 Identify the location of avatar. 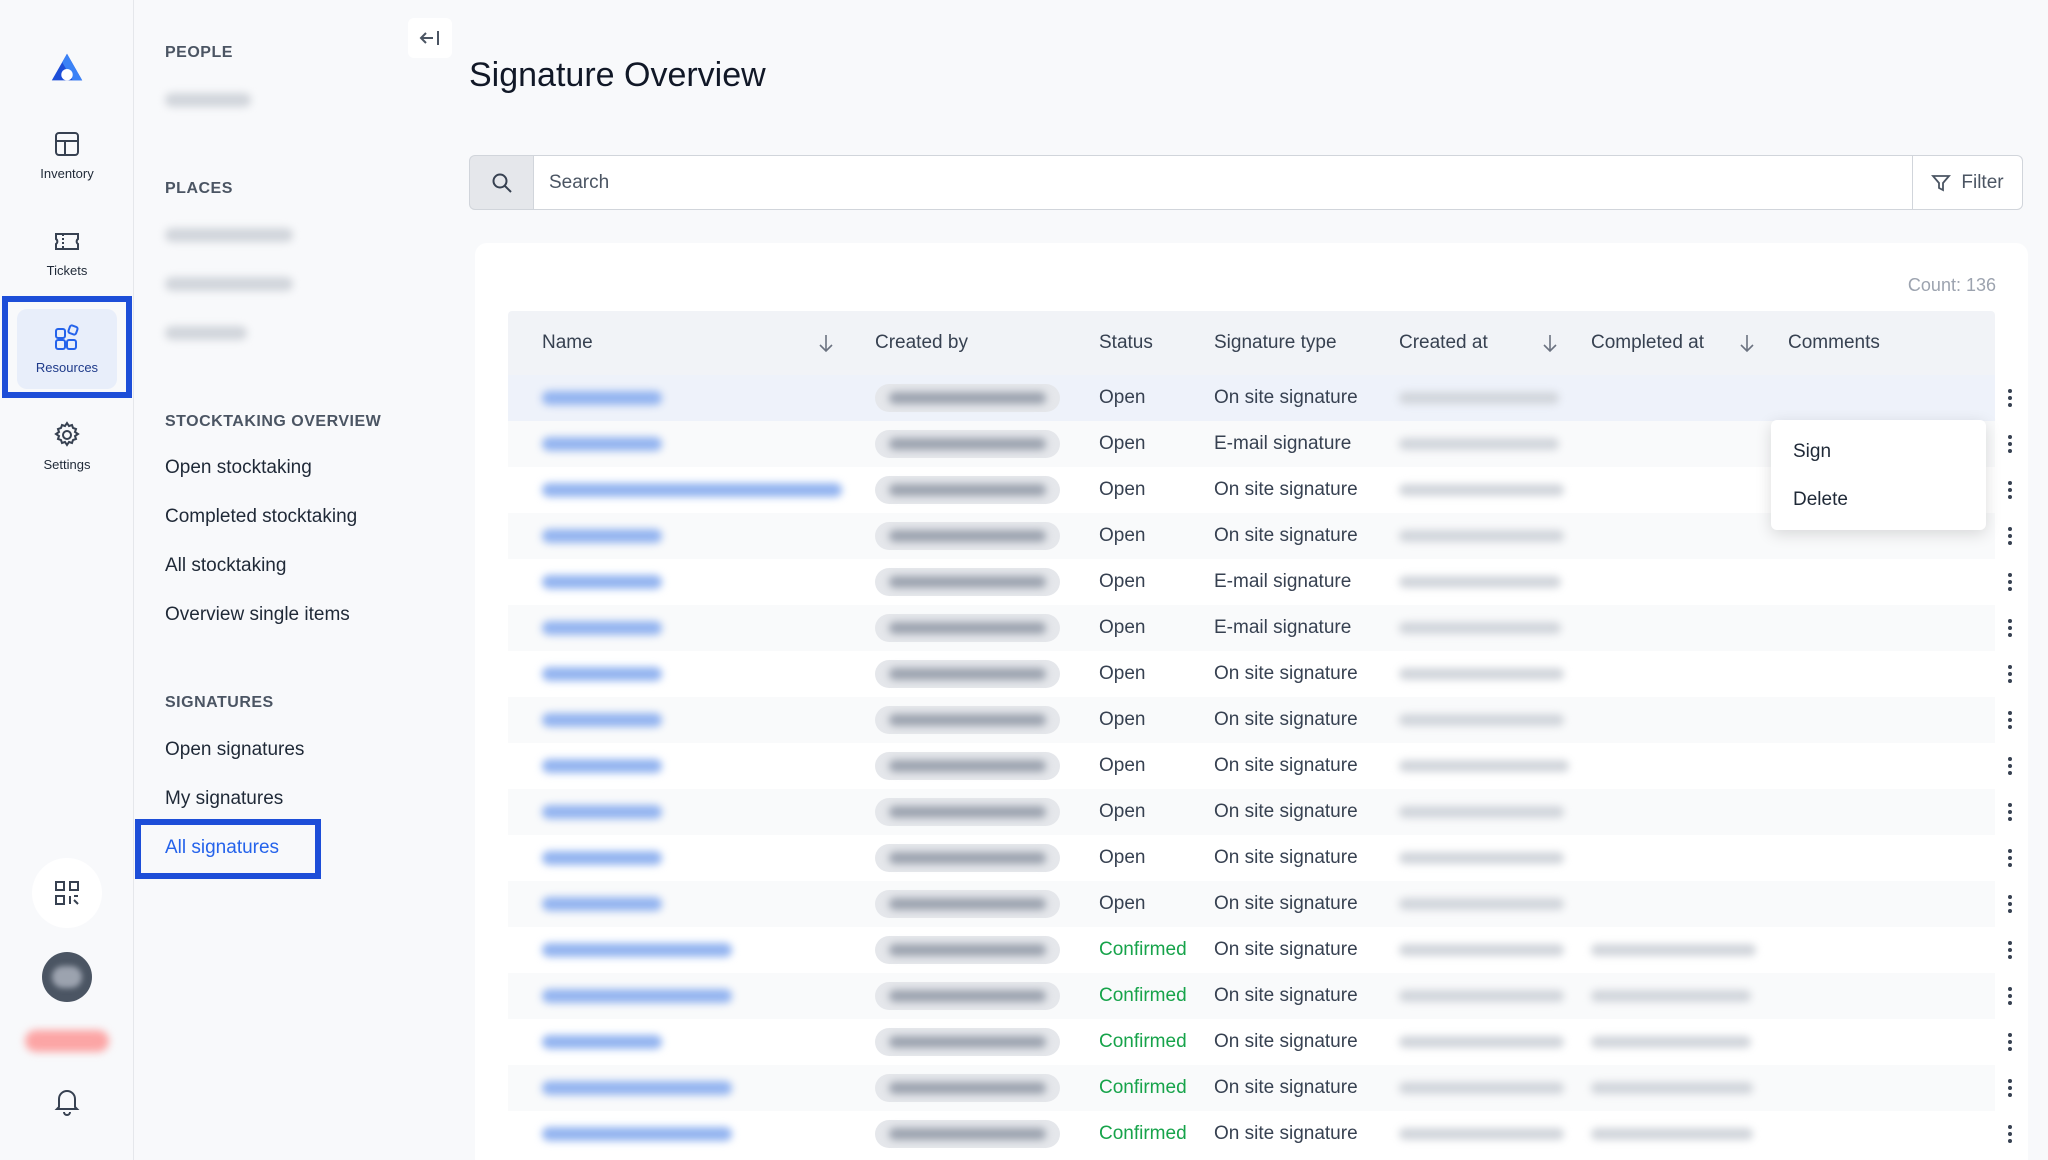
(67, 977).